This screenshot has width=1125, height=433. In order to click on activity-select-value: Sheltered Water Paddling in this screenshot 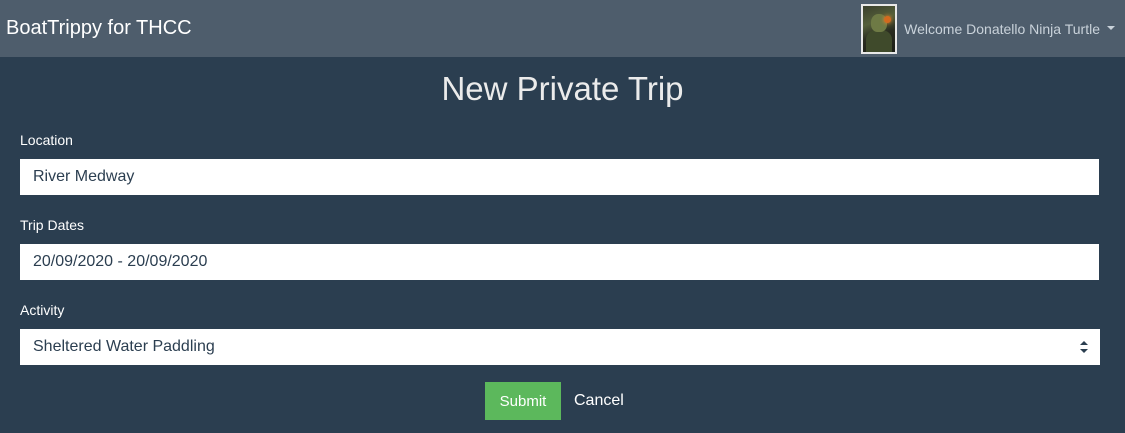, I will do `click(124, 346)`.